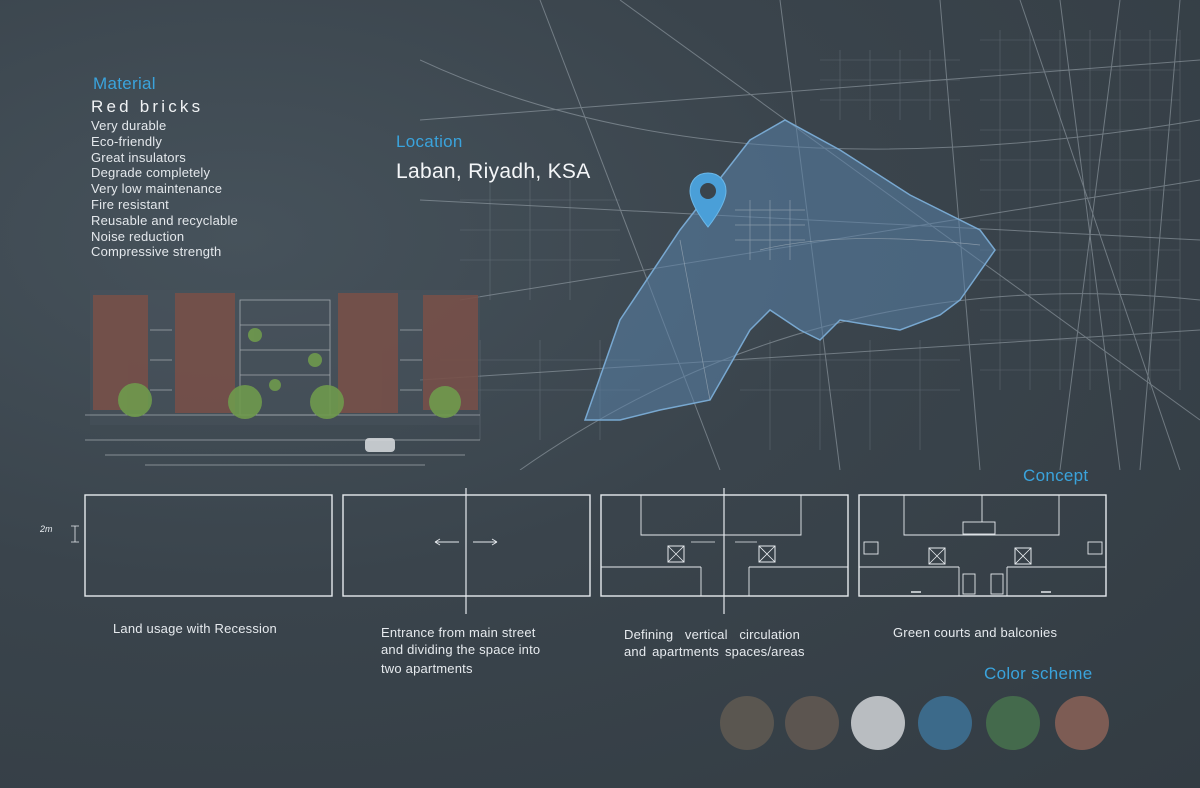 The height and width of the screenshot is (788, 1200). What do you see at coordinates (138, 236) in the screenshot?
I see `list-item: Noise reduction` at bounding box center [138, 236].